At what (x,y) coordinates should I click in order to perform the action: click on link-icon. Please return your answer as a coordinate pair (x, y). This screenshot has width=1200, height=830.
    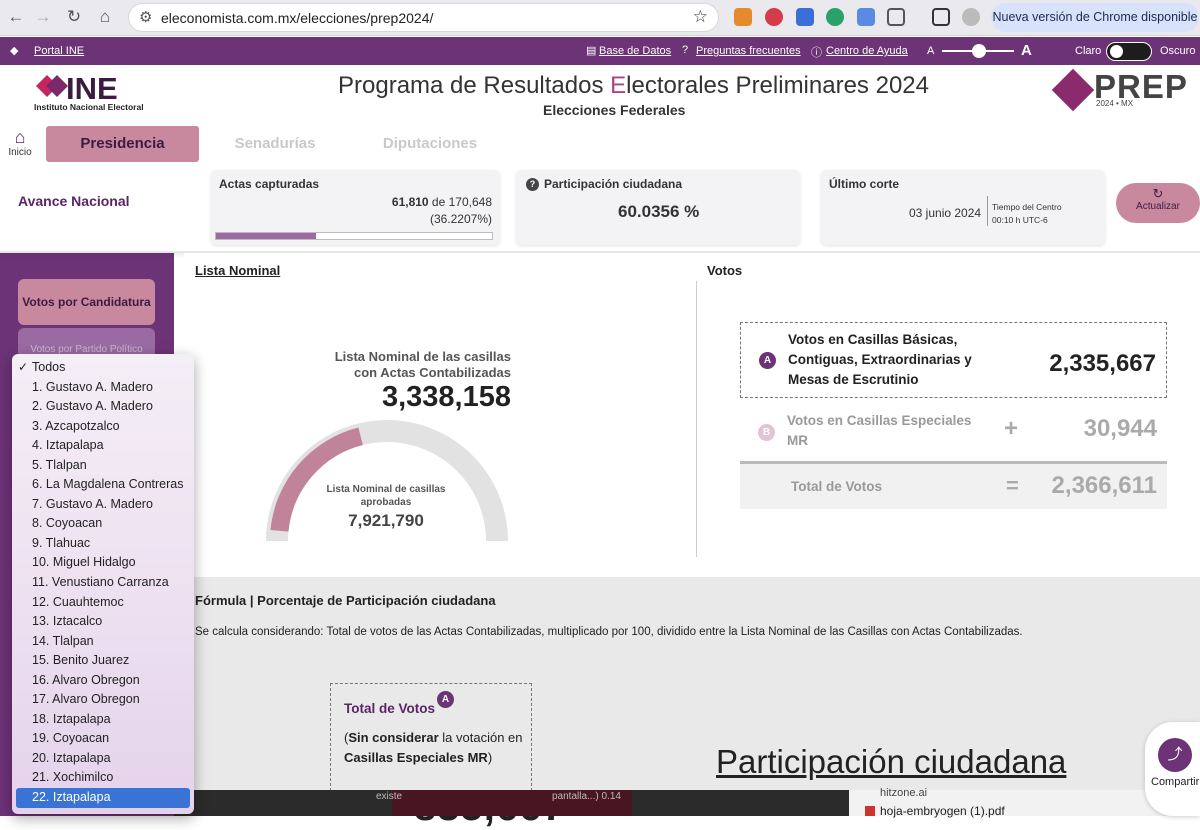
    Looking at the image, I should click on (866, 17).